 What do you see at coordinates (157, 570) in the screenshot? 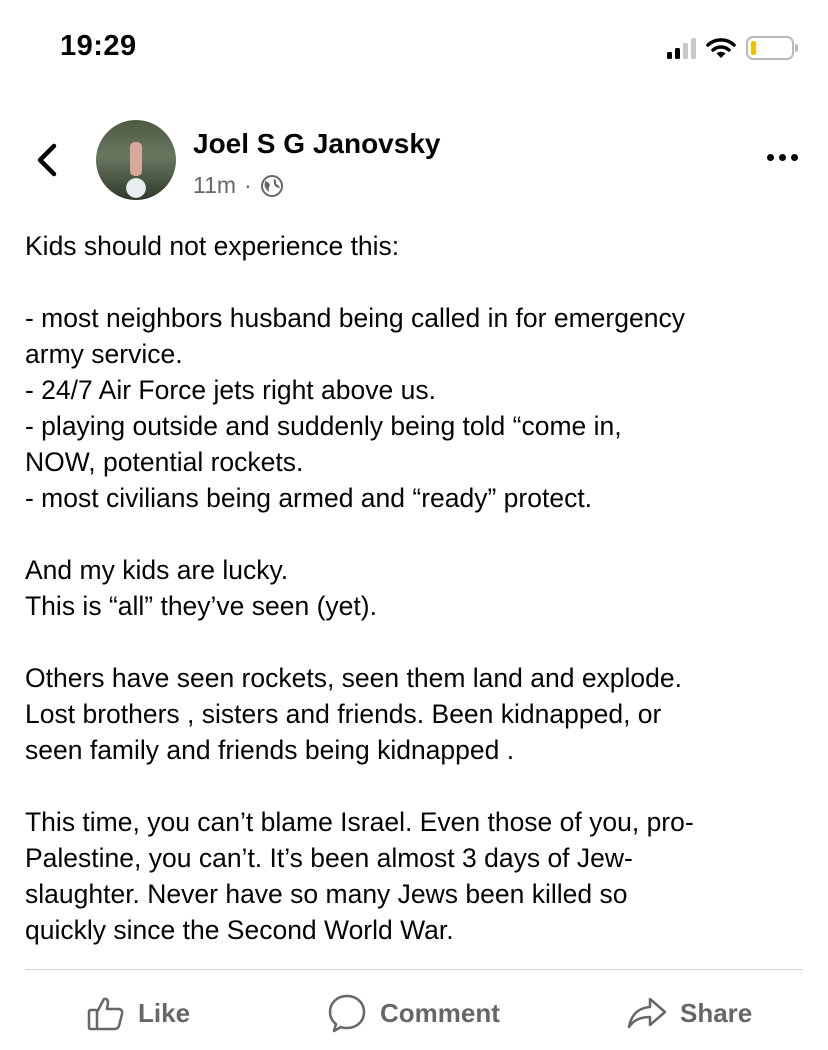
I see `post-line: And my kids are lucky.` at bounding box center [157, 570].